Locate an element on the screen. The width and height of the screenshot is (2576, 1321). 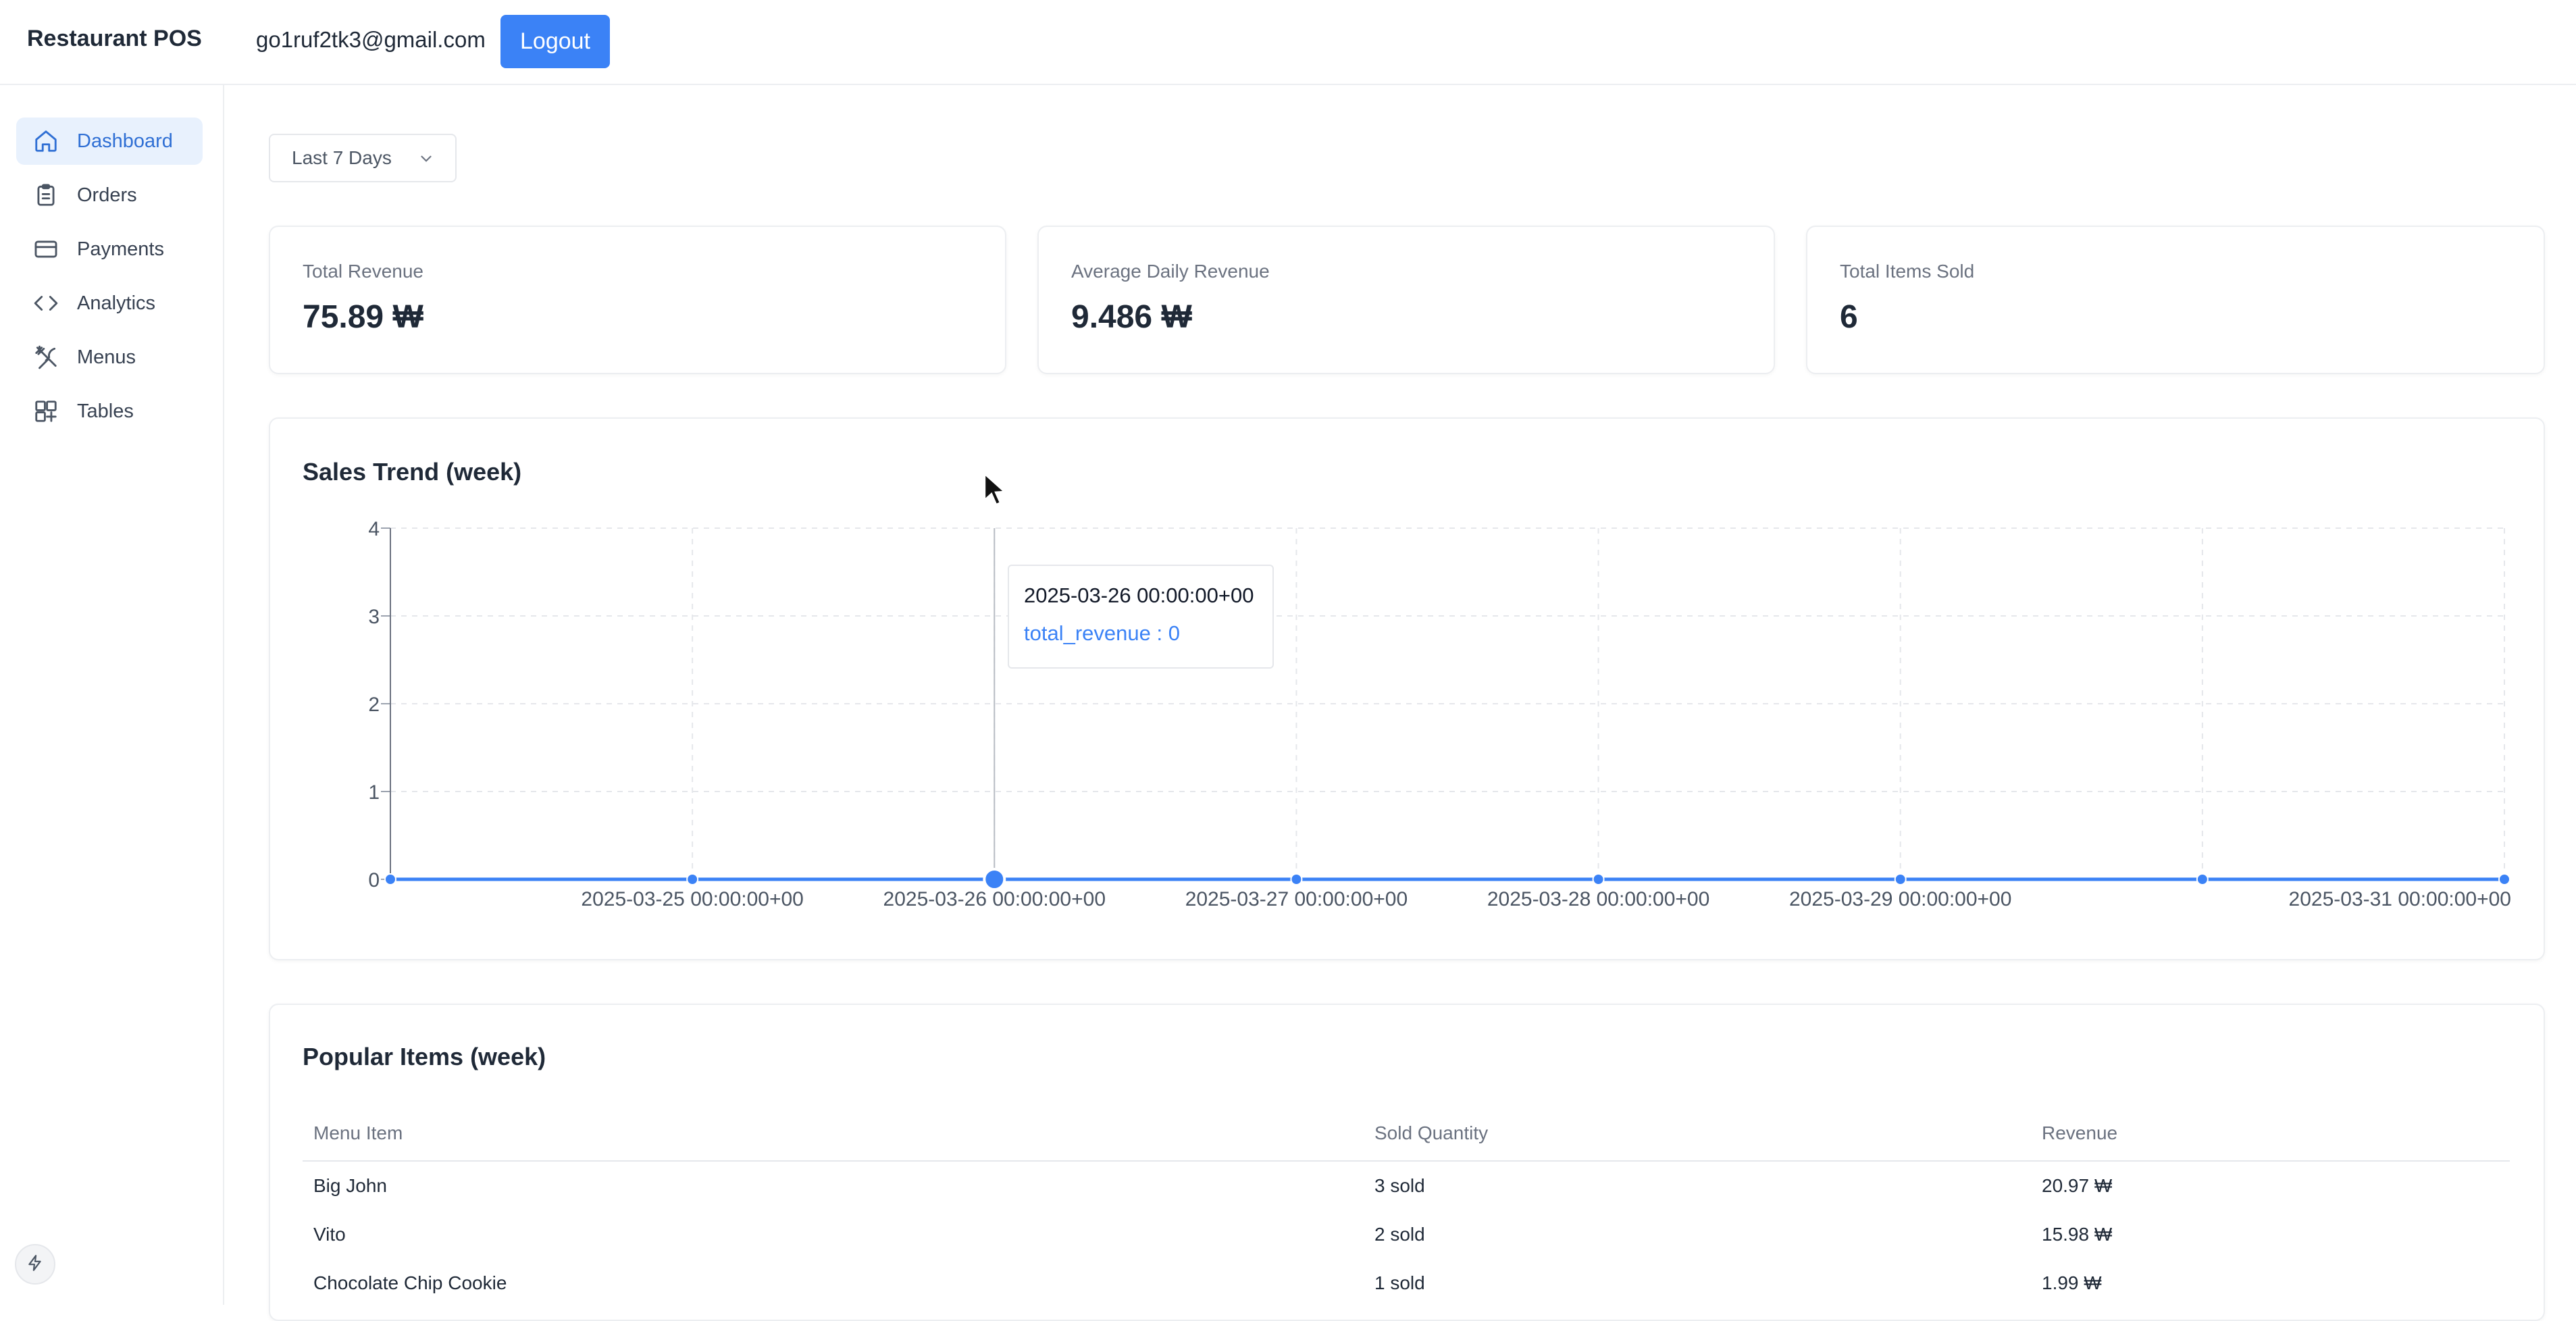
y-tick-label: 3 is located at coordinates (374, 617).